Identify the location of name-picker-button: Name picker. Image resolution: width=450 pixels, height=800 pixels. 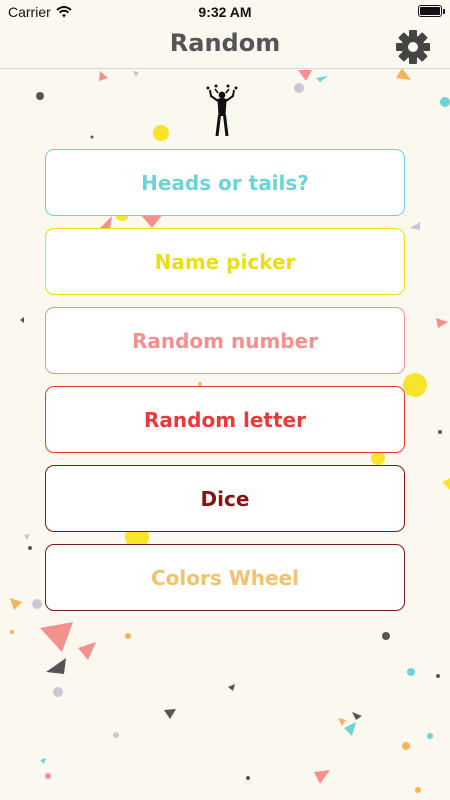
(225, 261).